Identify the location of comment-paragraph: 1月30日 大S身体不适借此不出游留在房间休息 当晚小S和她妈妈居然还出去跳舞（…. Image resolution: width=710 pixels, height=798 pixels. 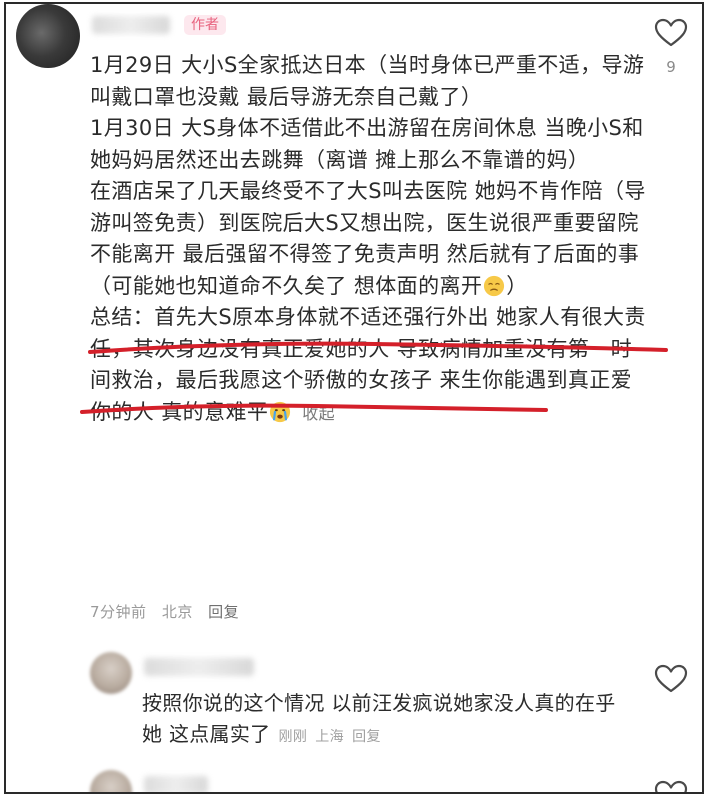
(367, 144).